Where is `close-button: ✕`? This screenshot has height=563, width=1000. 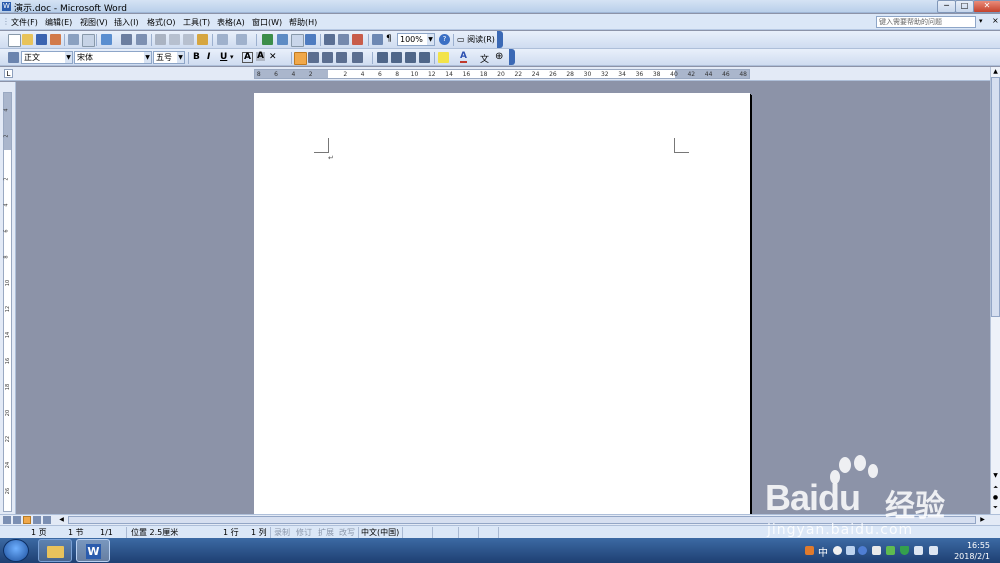
close-button: ✕ is located at coordinates (986, 6).